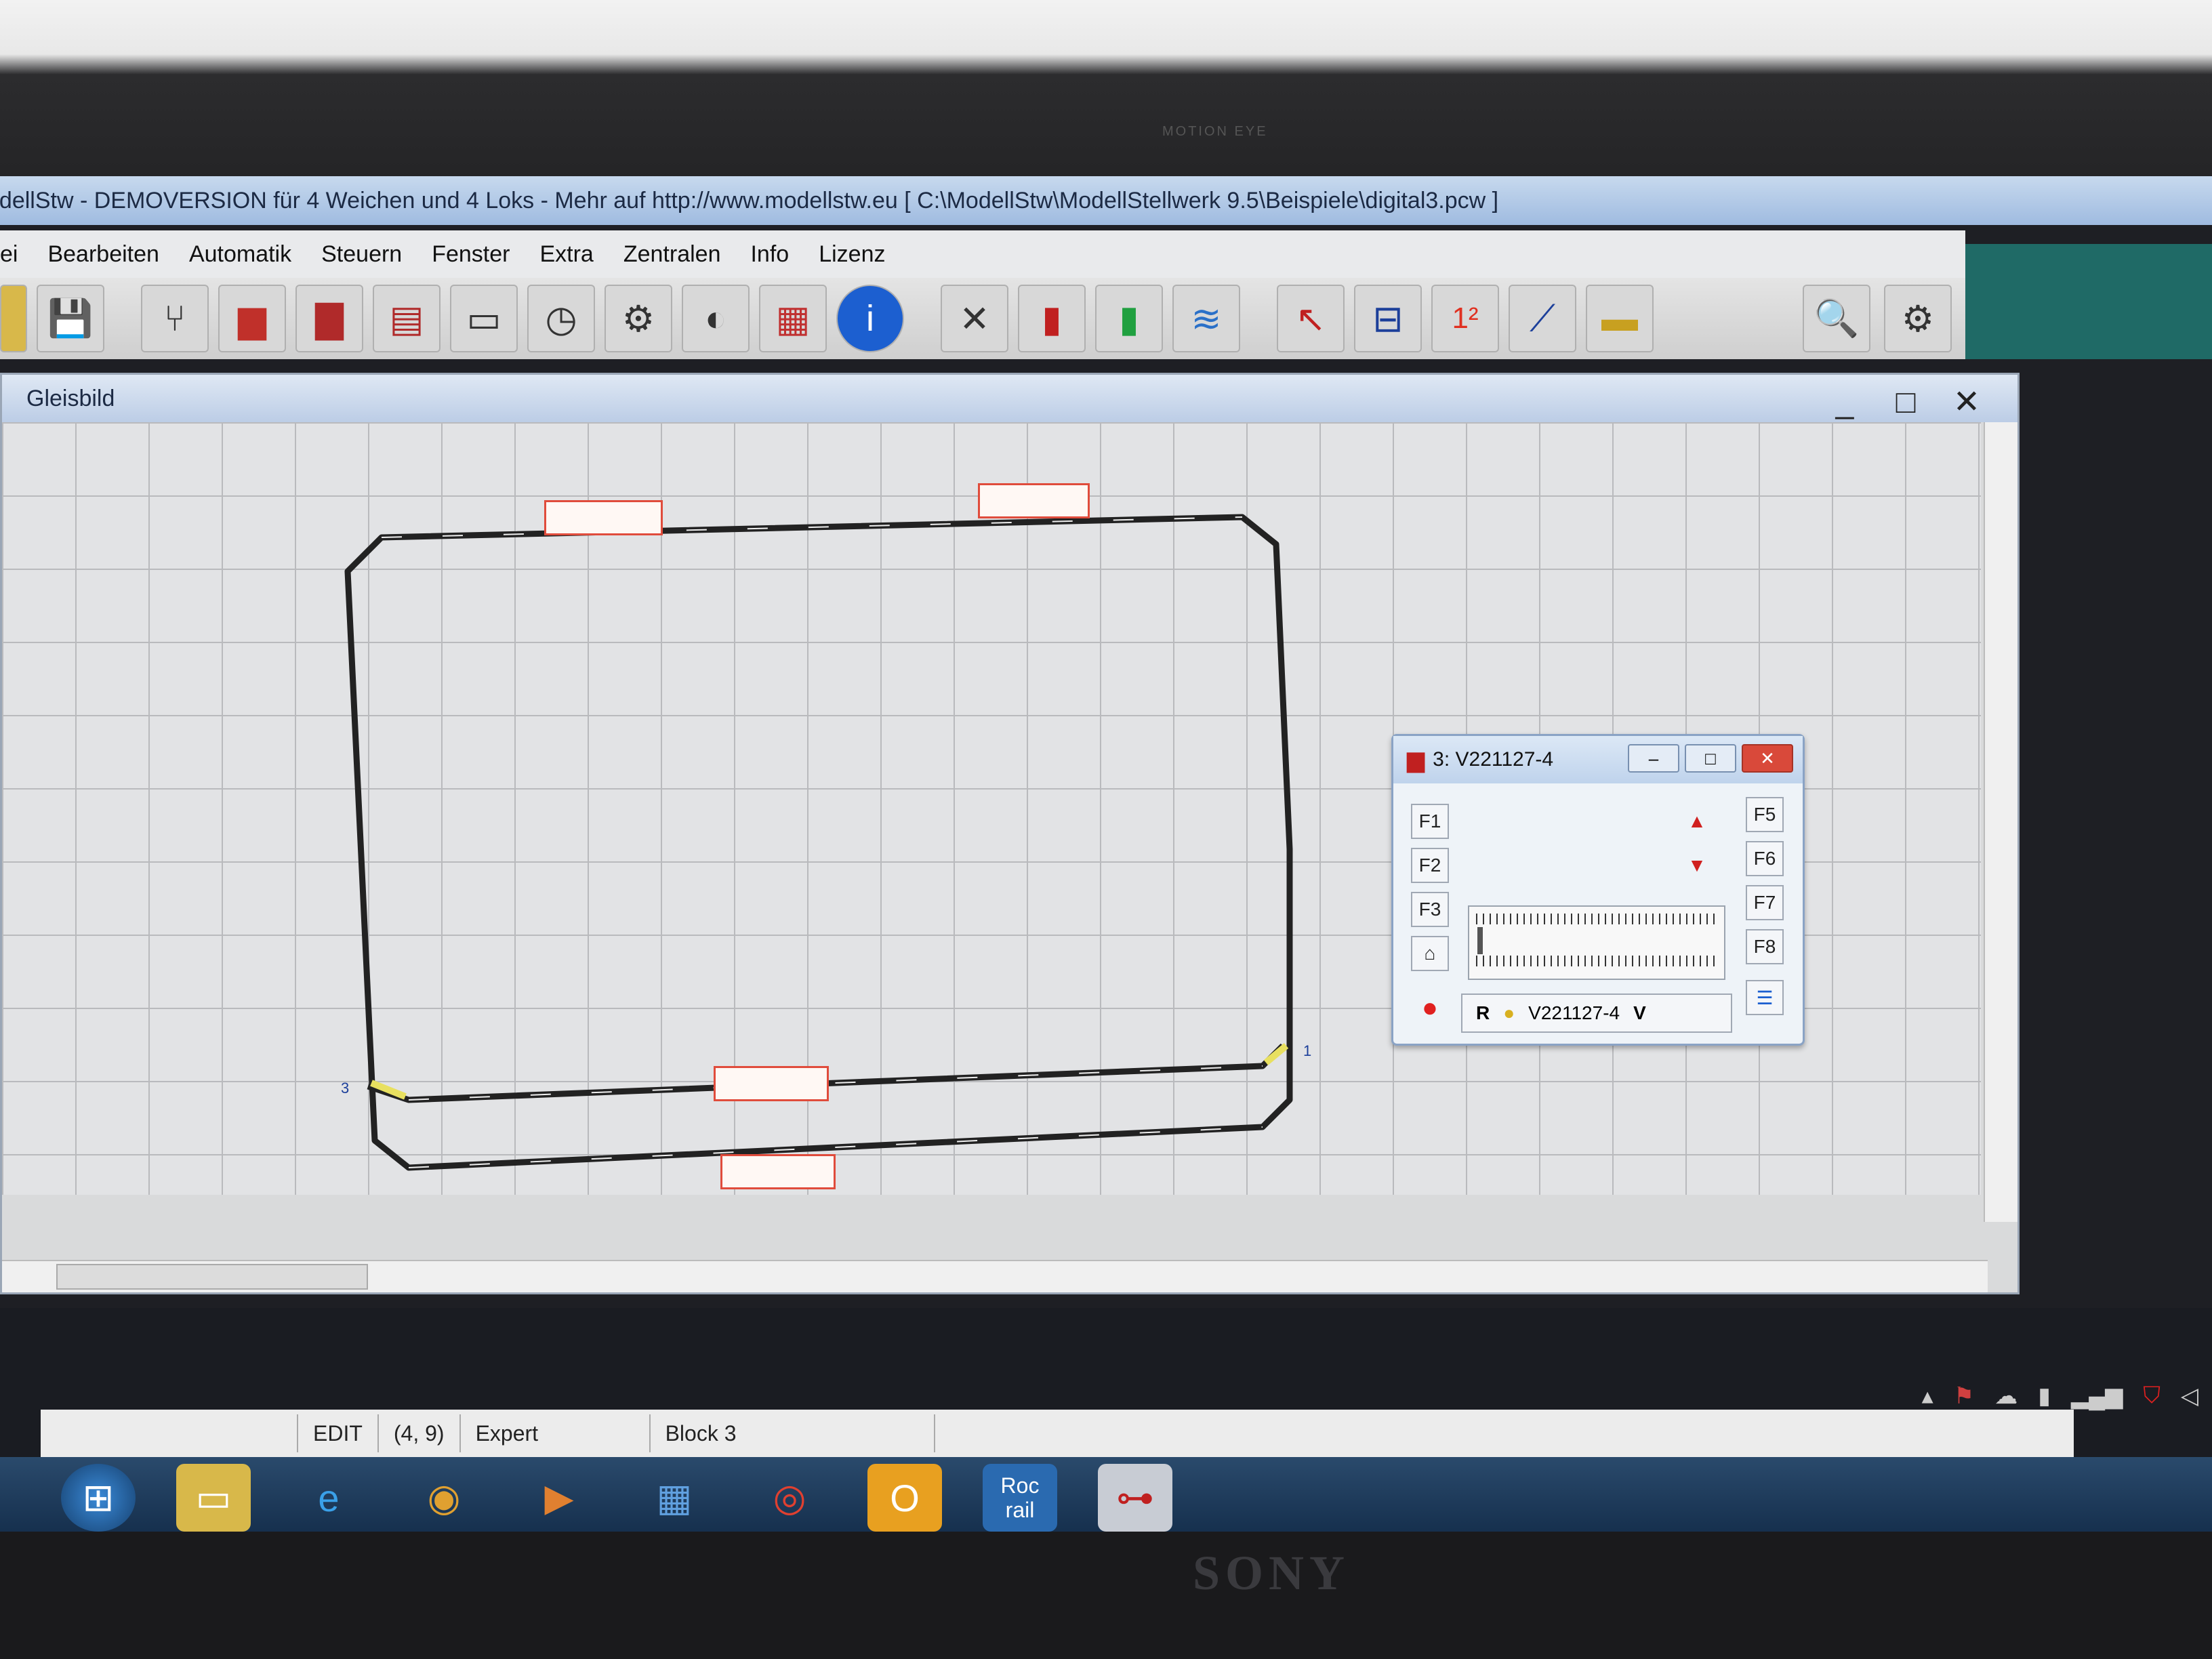 Image resolution: width=2212 pixels, height=1659 pixels. What do you see at coordinates (1480, 940) in the screenshot?
I see `slider-handle` at bounding box center [1480, 940].